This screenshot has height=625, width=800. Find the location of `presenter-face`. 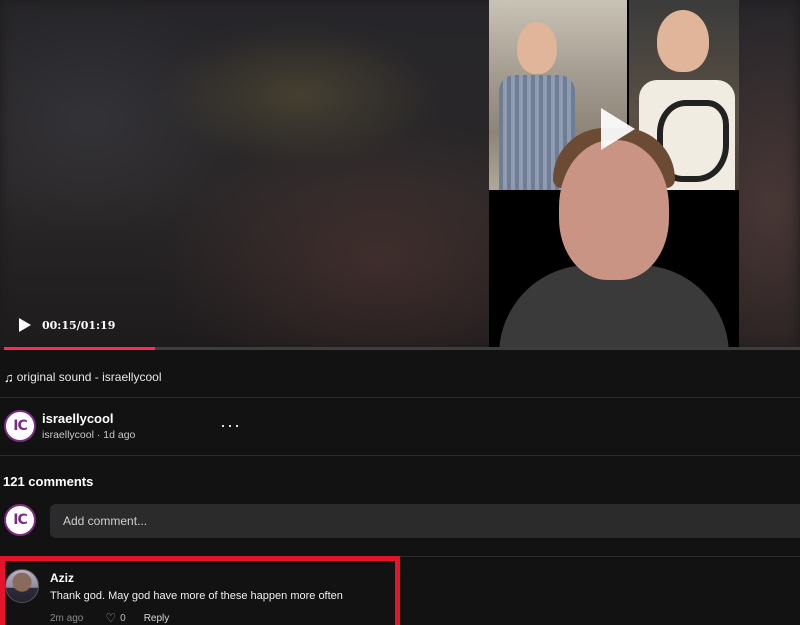

presenter-face is located at coordinates (614, 210).